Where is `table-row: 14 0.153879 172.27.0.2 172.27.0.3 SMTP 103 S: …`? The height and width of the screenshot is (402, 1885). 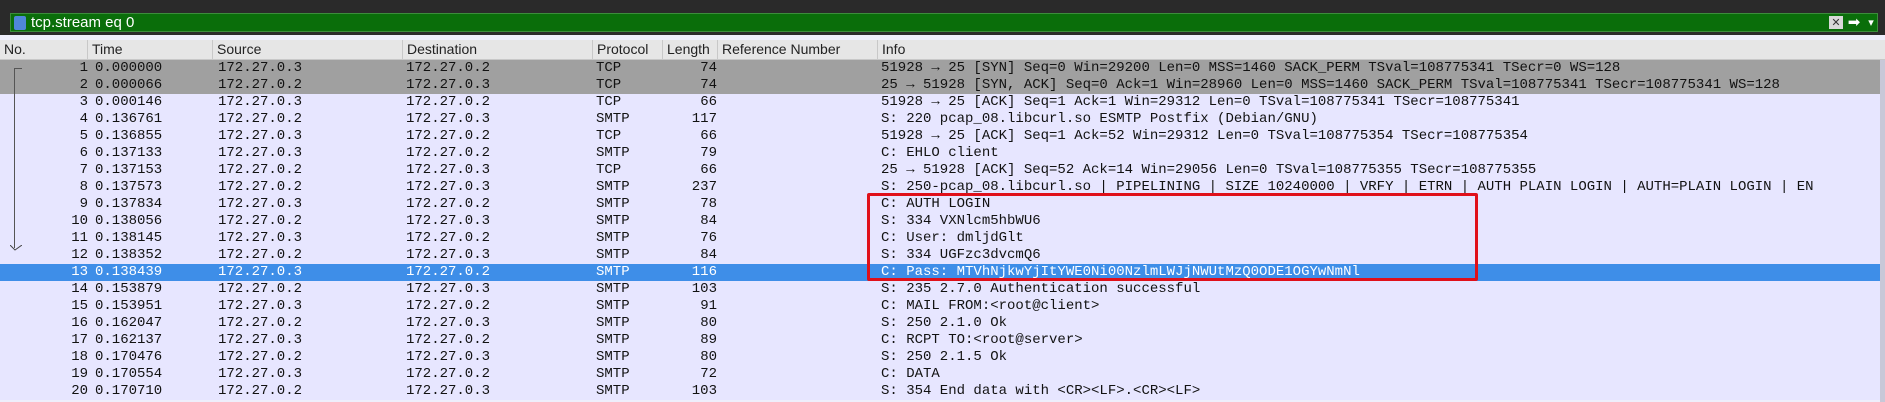
table-row: 14 0.153879 172.27.0.2 172.27.0.3 SMTP 103 S: … is located at coordinates (942, 289).